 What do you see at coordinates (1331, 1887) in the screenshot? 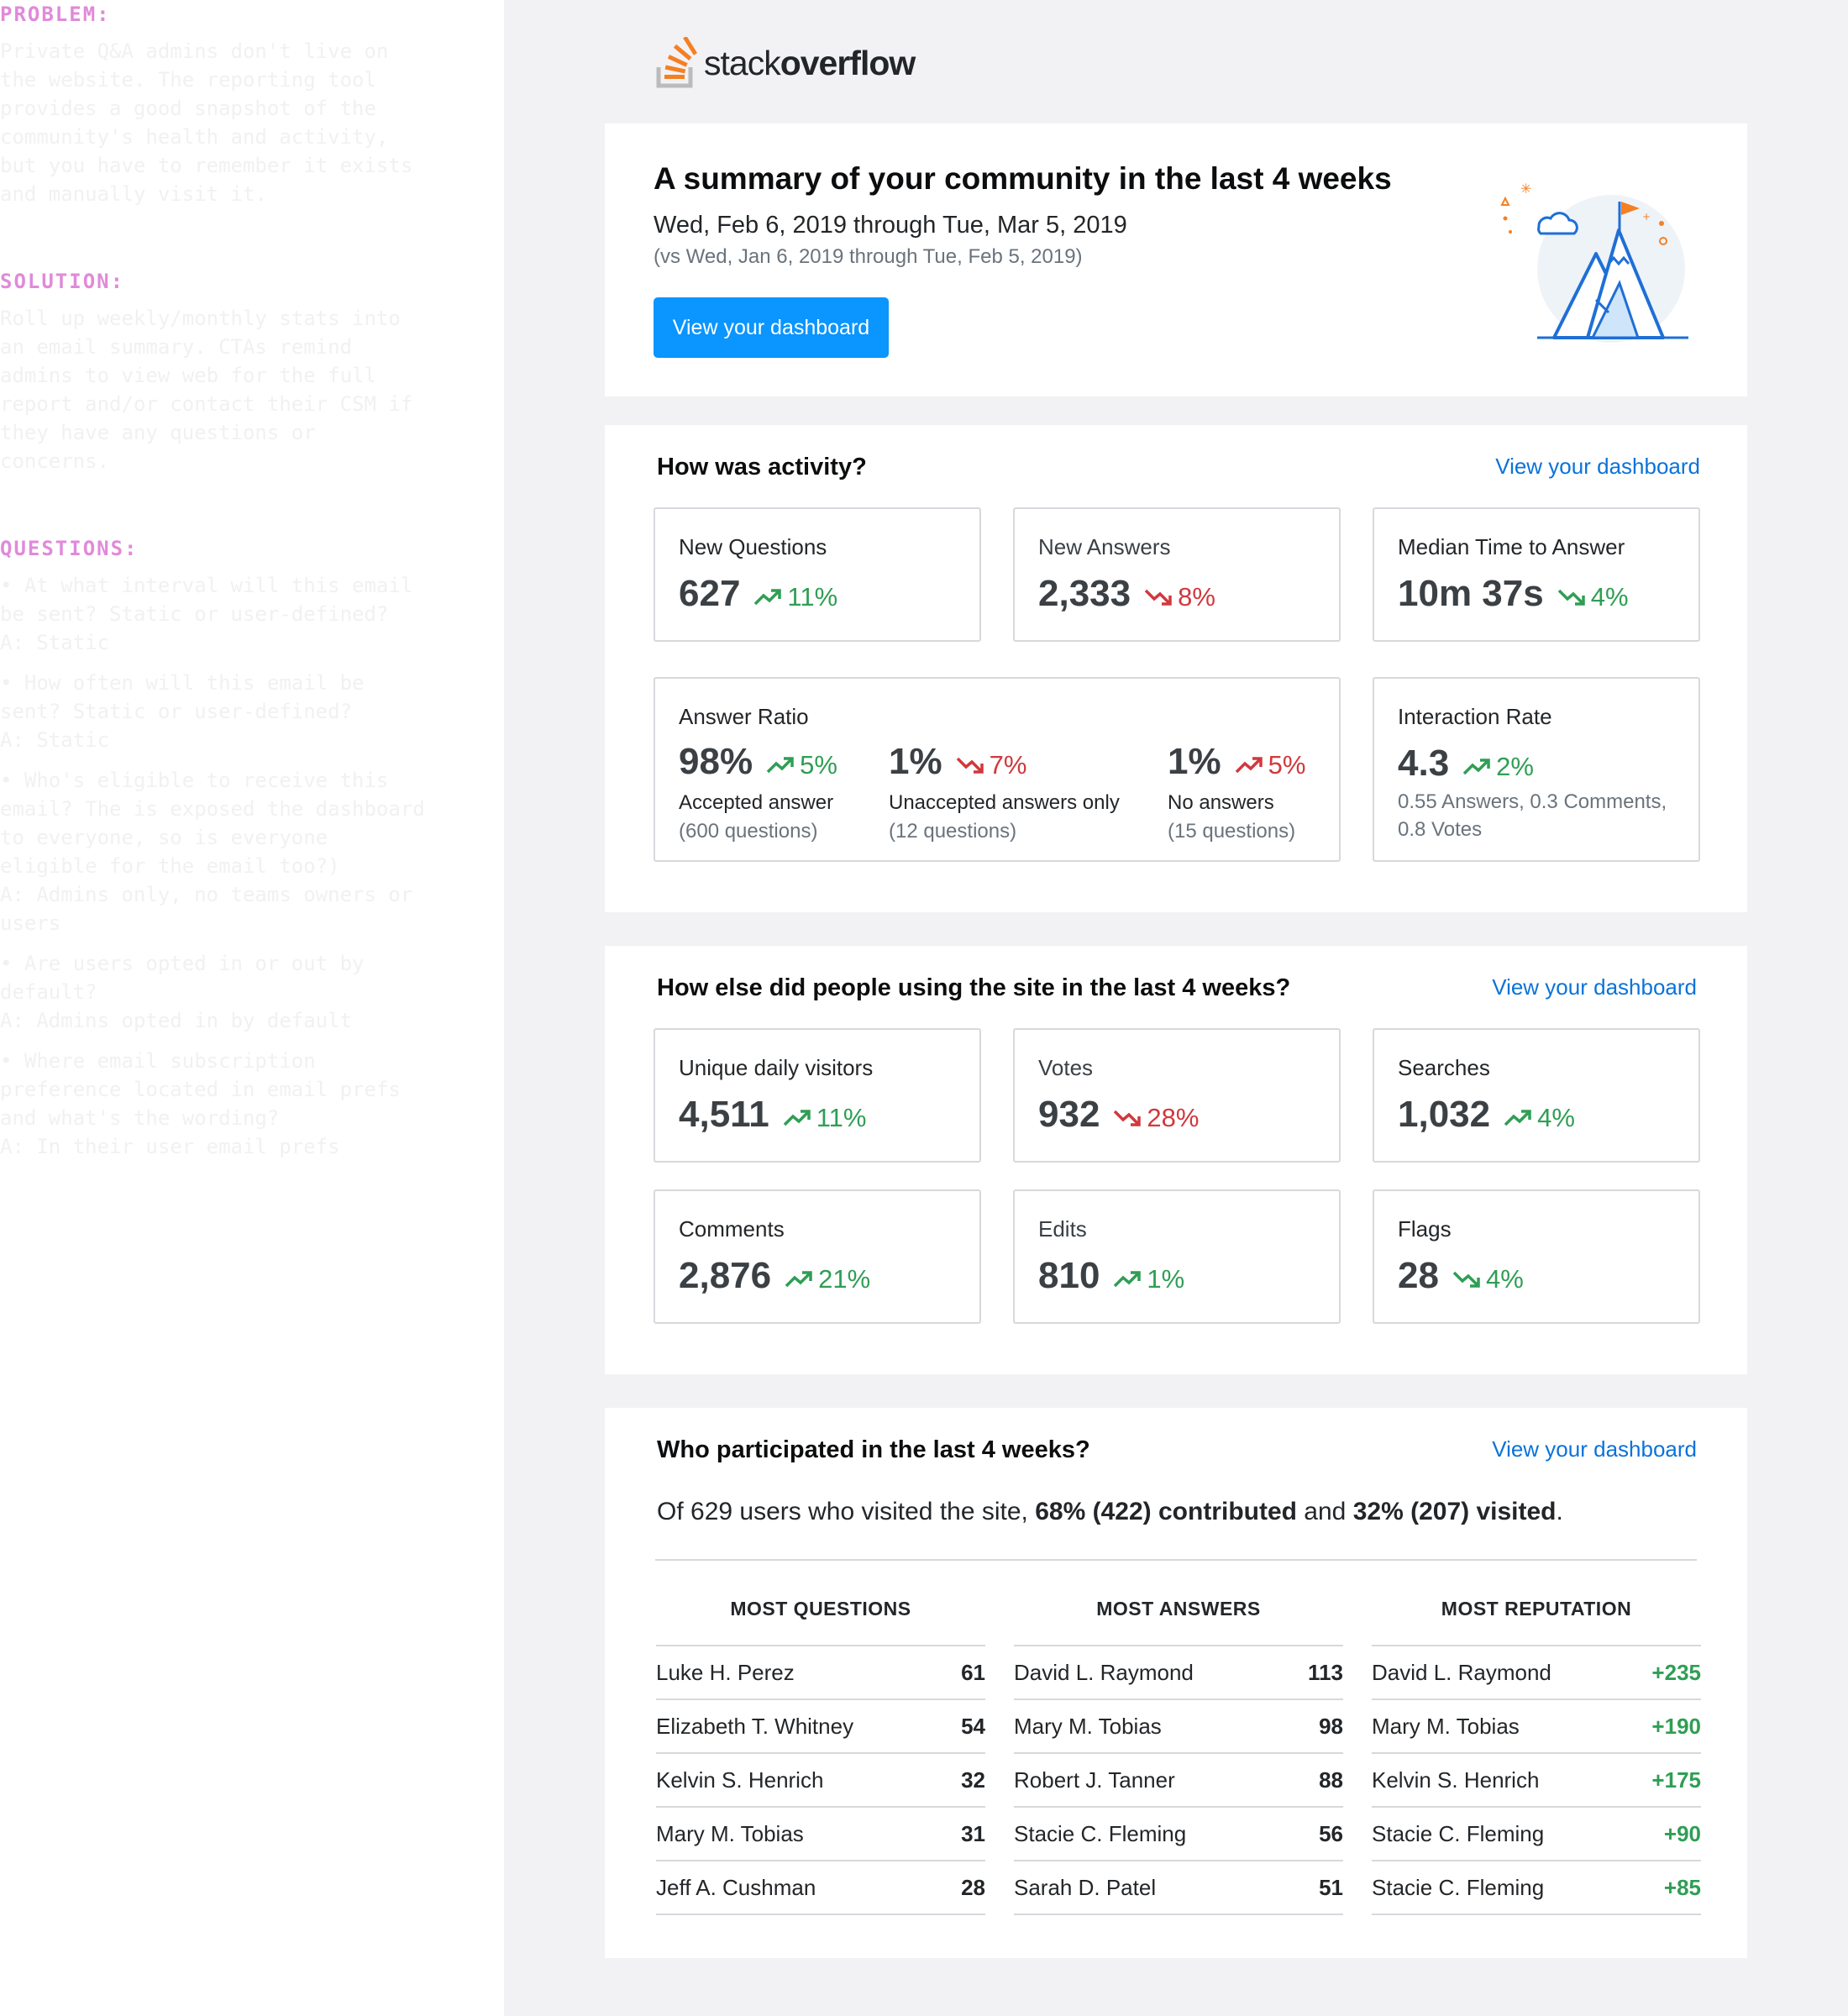
I see `user-count: 51` at bounding box center [1331, 1887].